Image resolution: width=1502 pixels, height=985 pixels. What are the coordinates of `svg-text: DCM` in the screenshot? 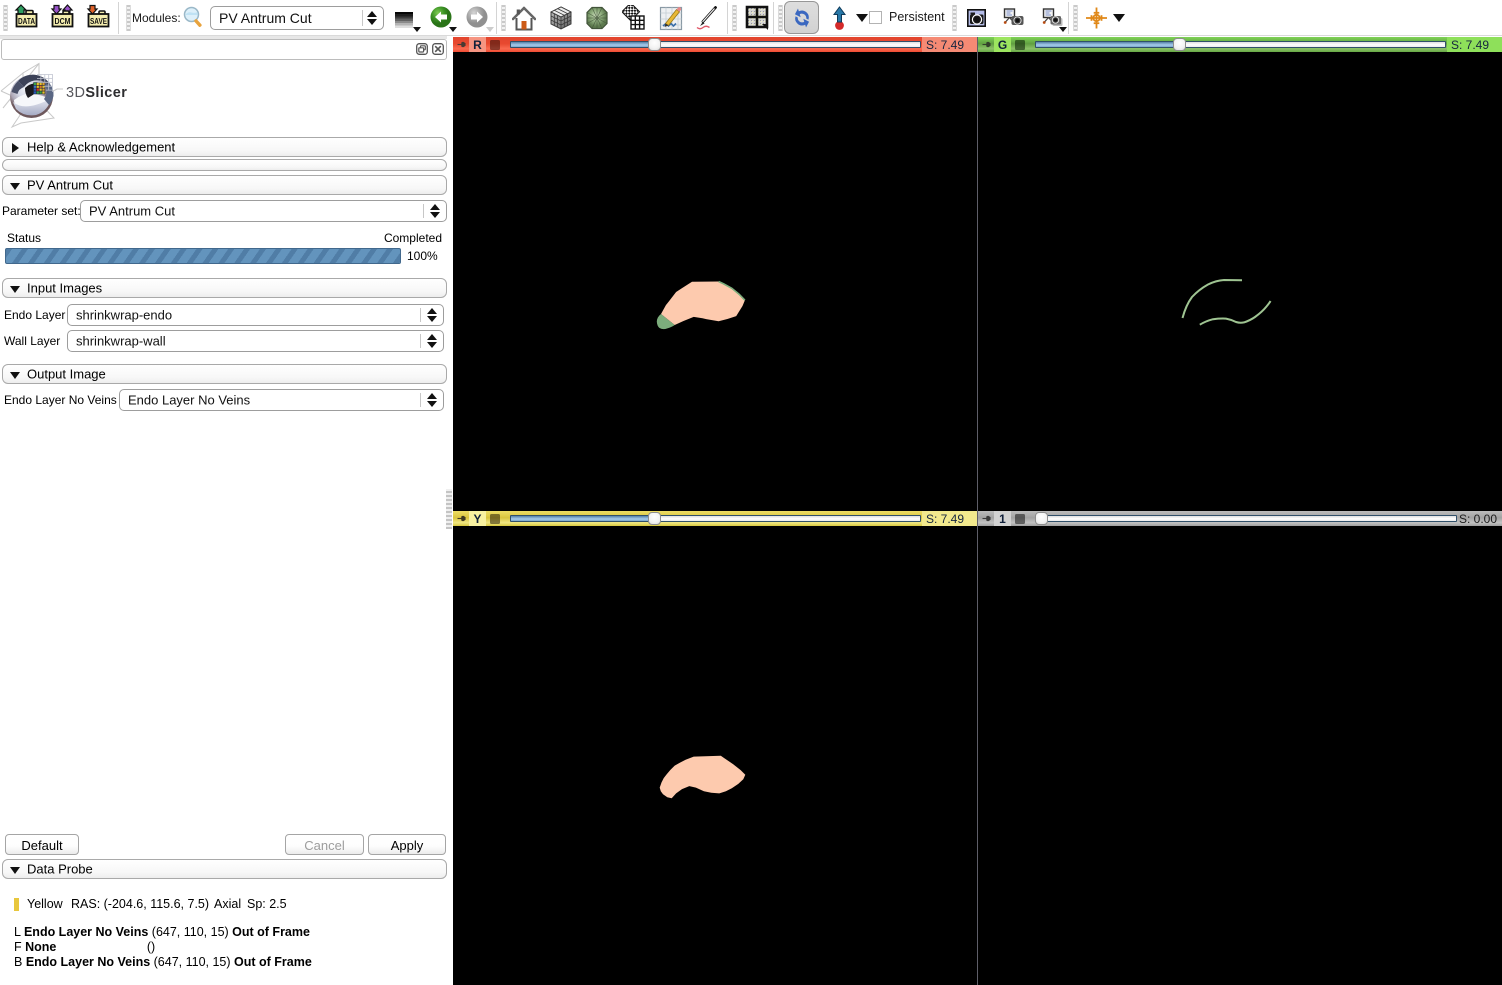 It's located at (63, 21).